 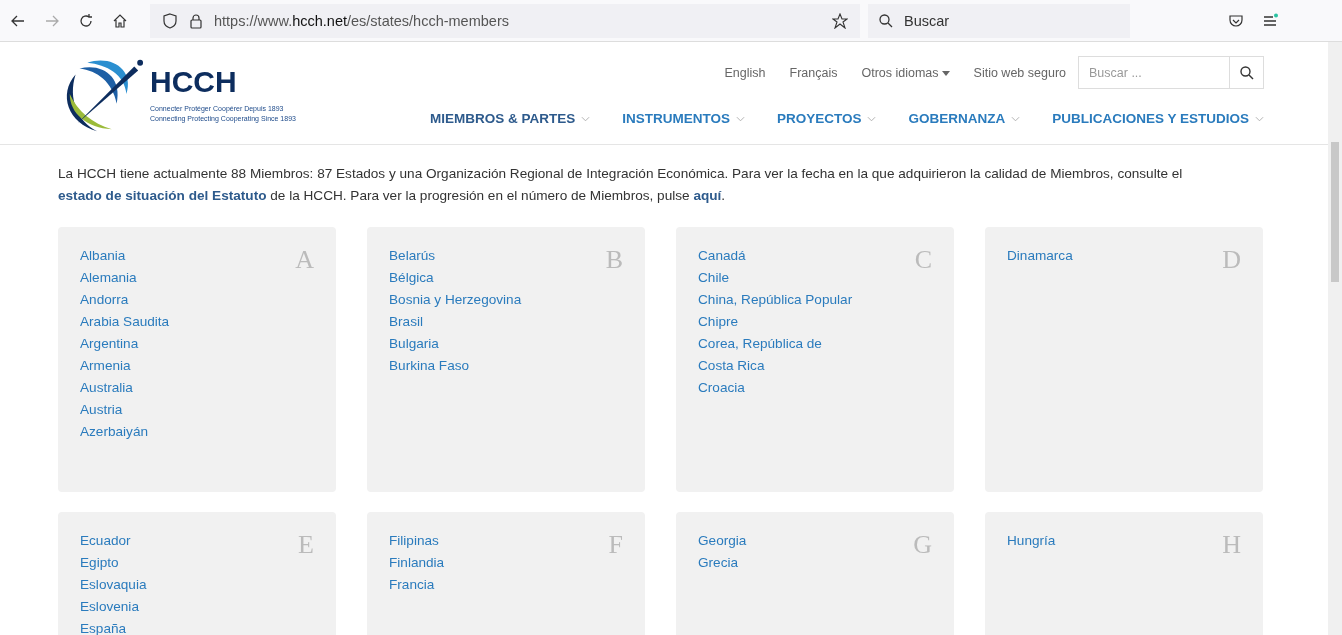 What do you see at coordinates (905, 72) in the screenshot?
I see `language-dropdown: Otros idiomas` at bounding box center [905, 72].